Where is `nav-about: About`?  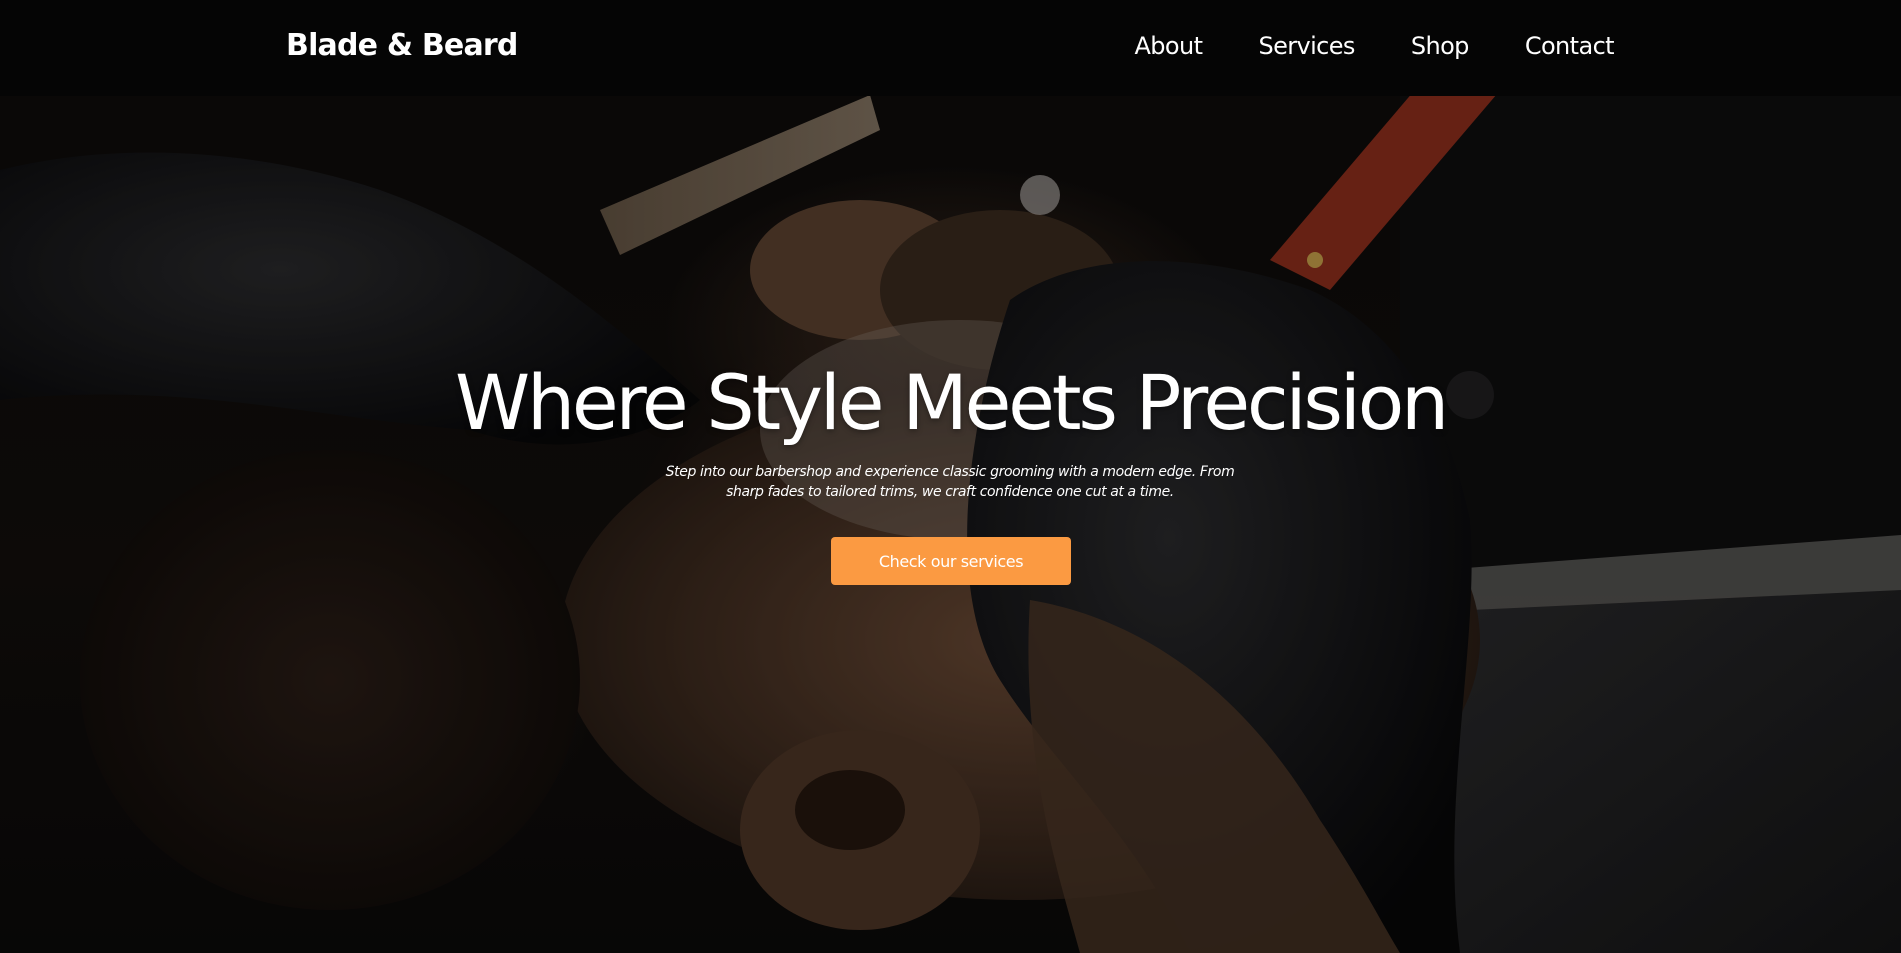
nav-about: About is located at coordinates (1168, 46).